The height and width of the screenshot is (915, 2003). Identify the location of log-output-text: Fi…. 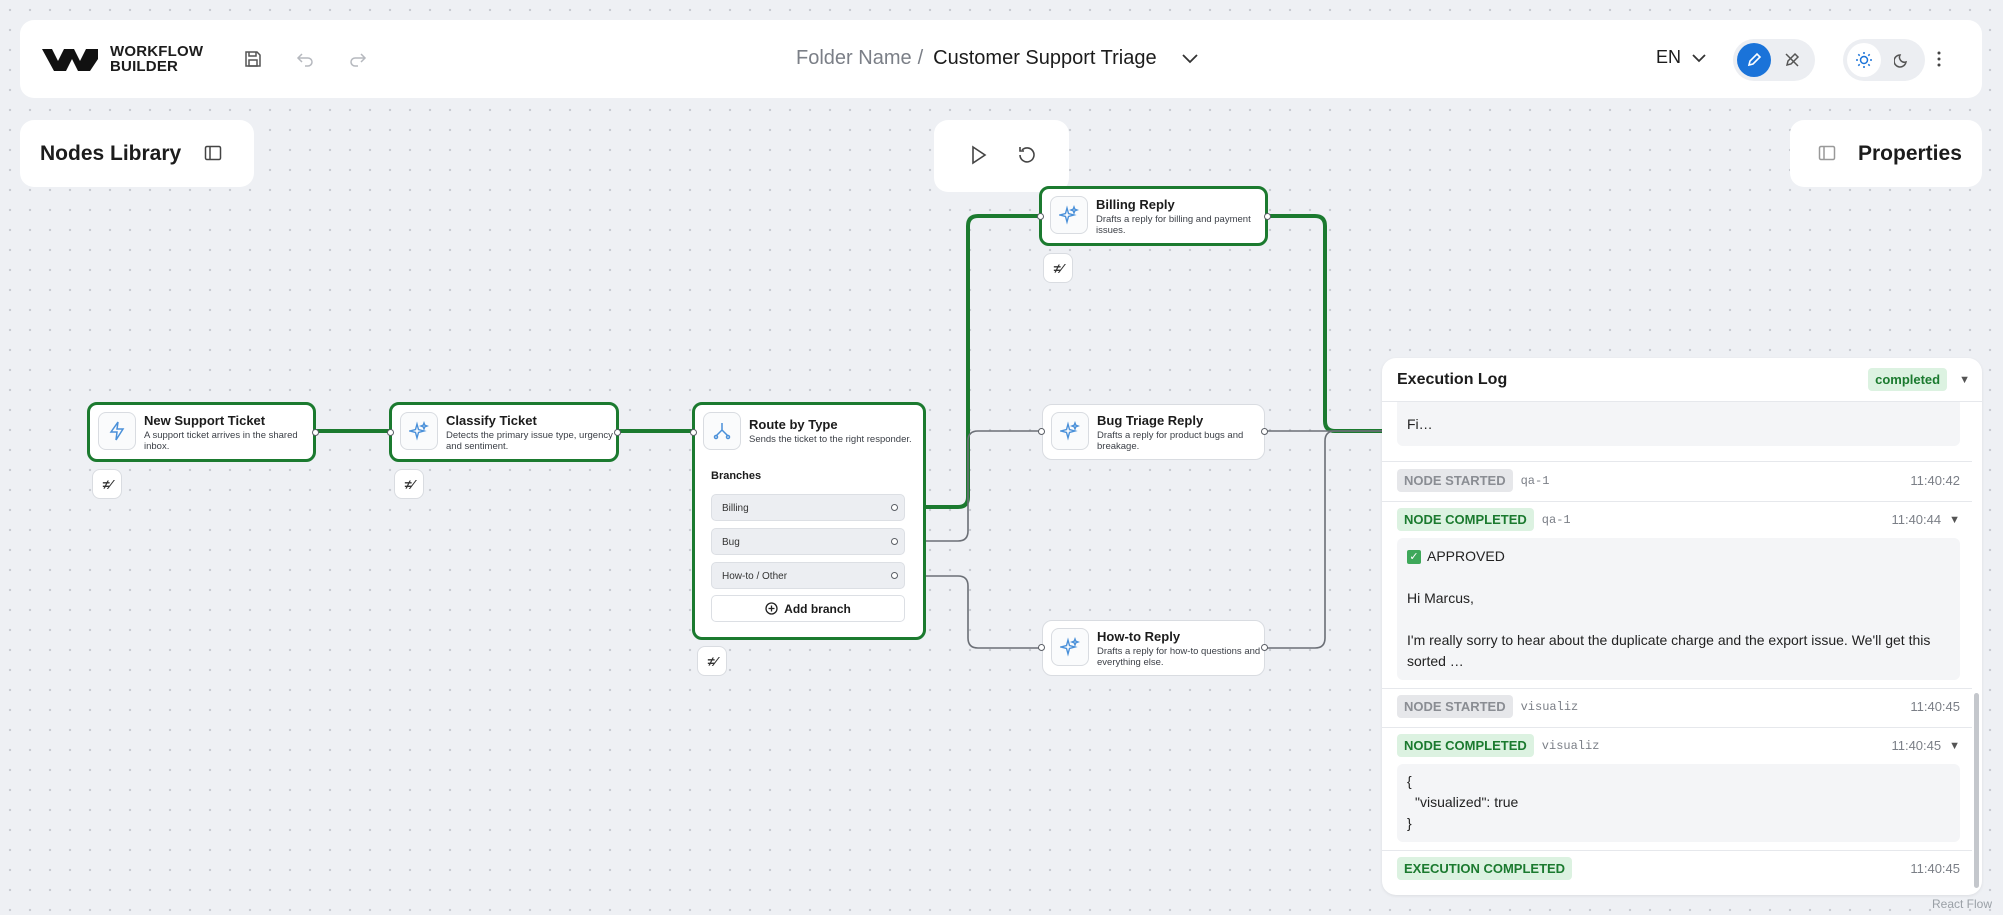
(1420, 424).